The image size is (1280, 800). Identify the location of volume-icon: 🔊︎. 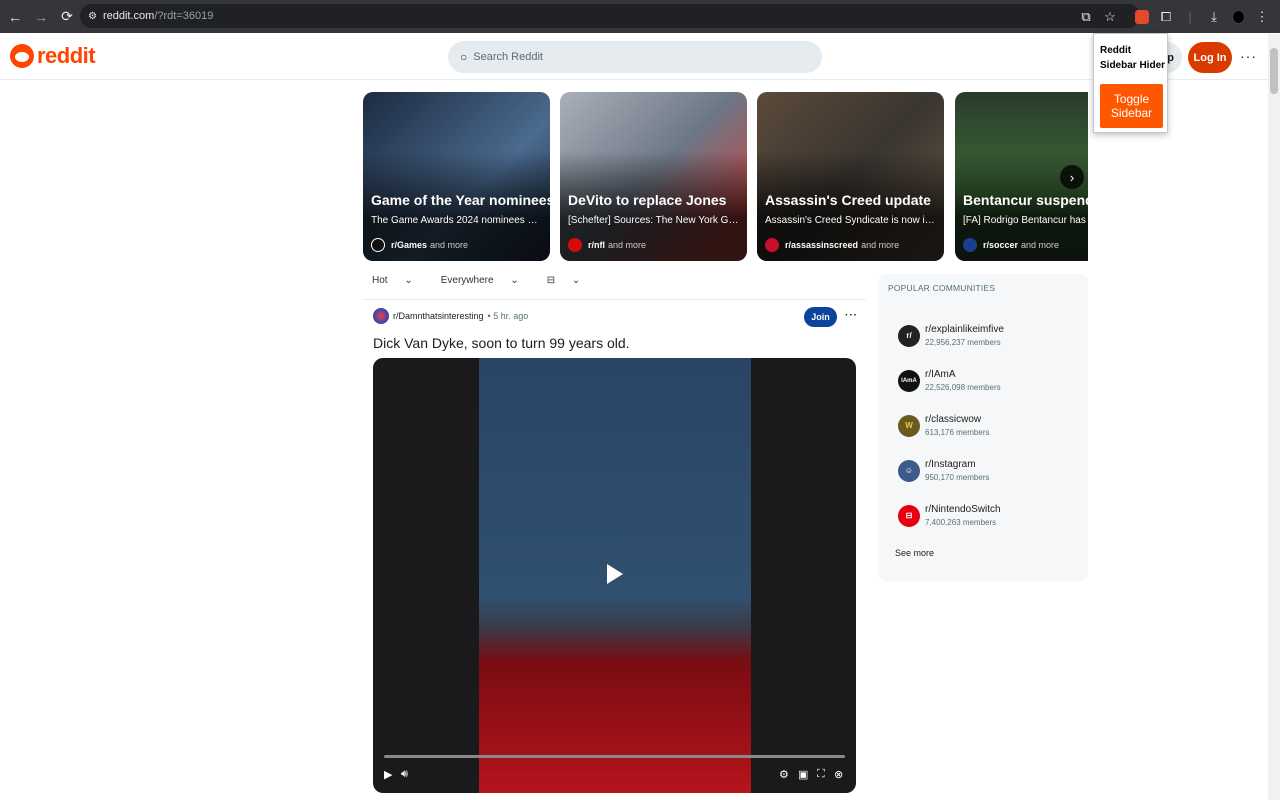
(404, 774).